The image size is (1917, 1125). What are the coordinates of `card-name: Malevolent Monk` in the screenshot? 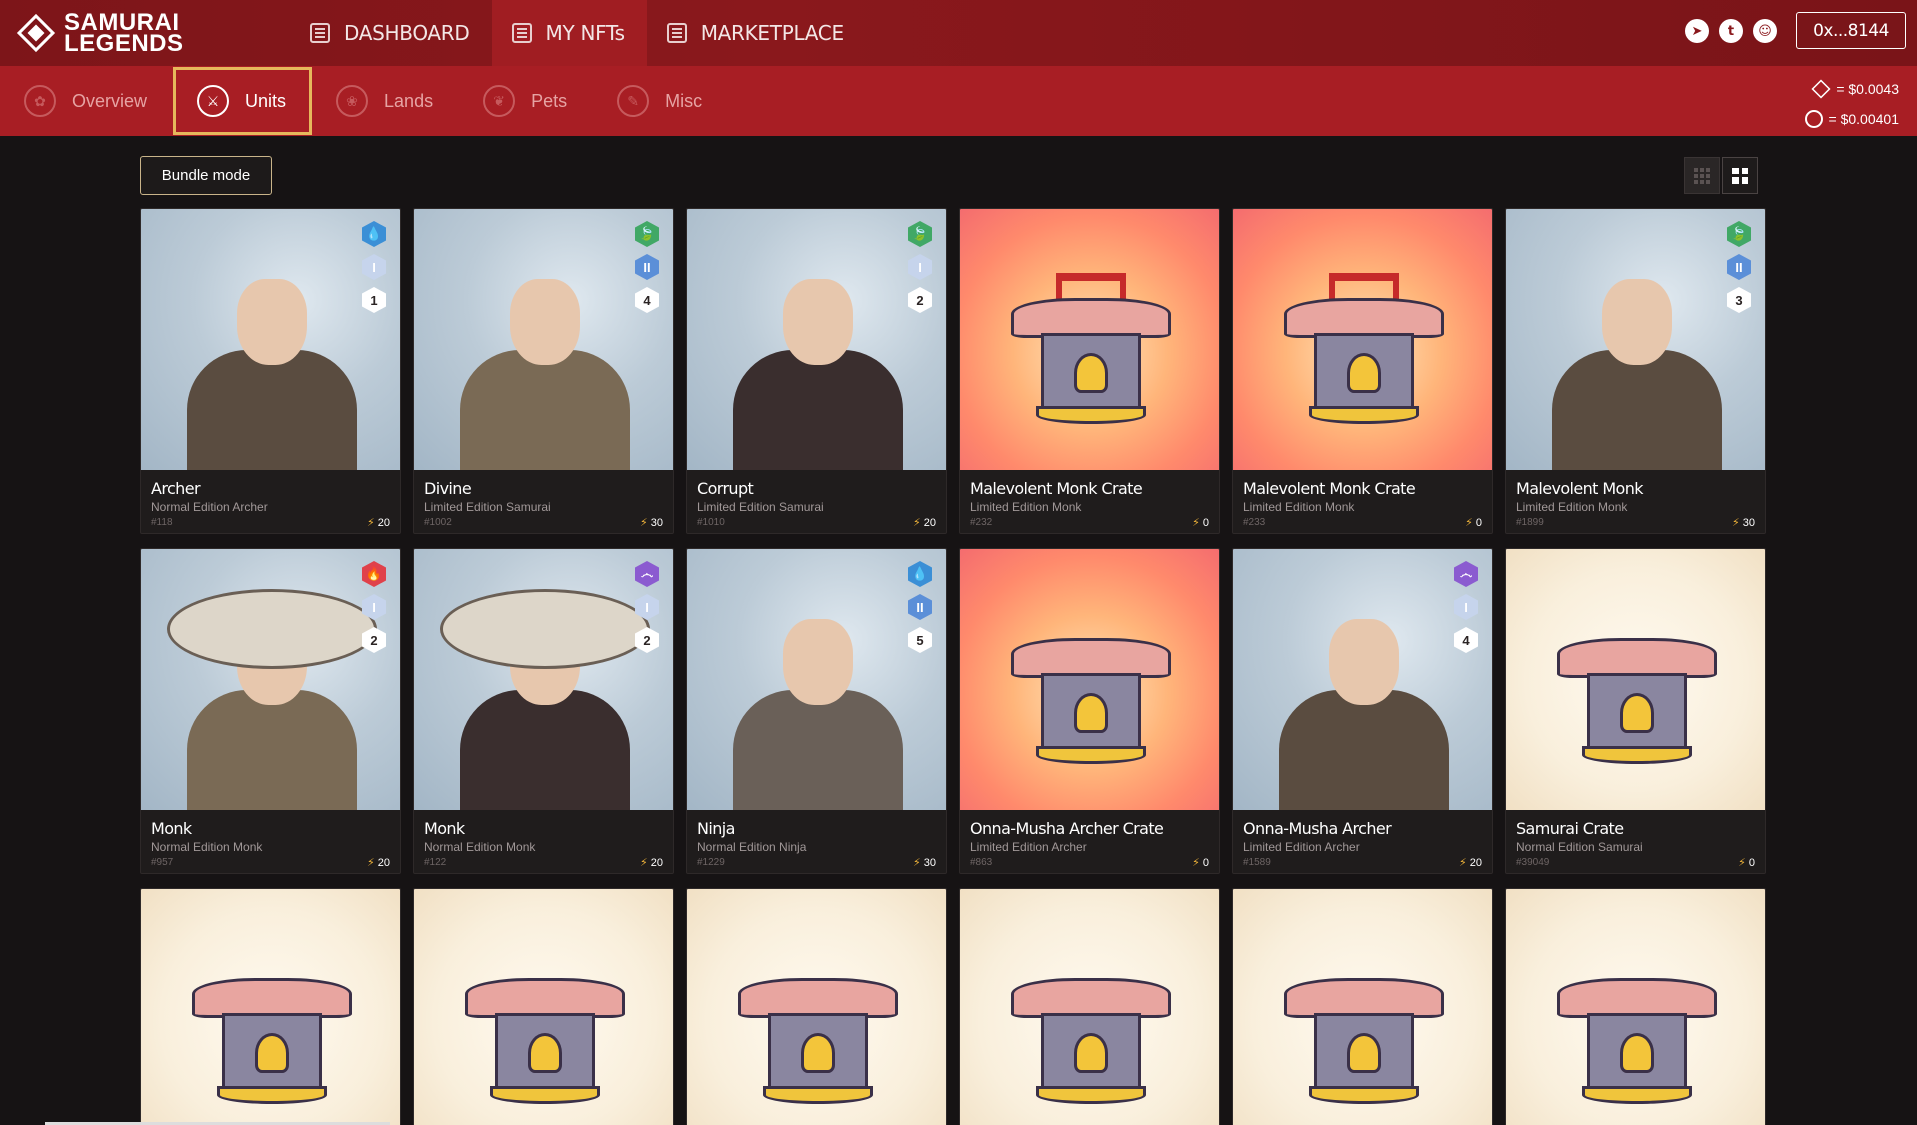 It's located at (1580, 488).